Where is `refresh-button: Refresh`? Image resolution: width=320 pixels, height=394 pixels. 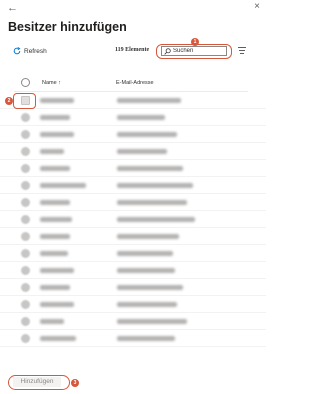
refresh-button: Refresh is located at coordinates (30, 51).